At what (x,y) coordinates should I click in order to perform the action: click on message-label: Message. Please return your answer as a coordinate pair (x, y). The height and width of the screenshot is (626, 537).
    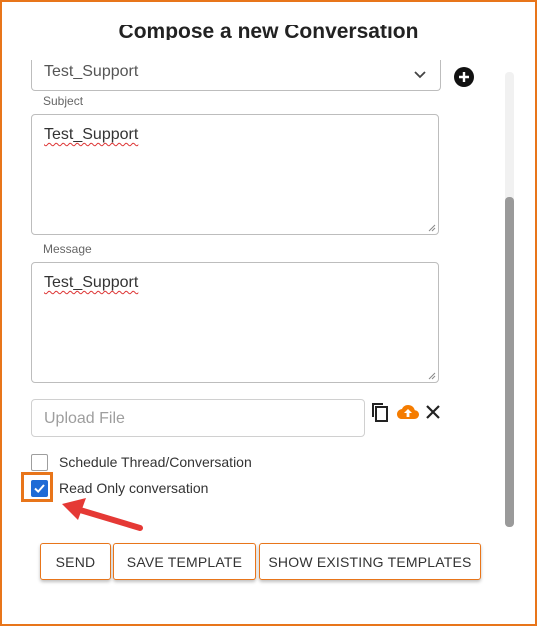
    Looking at the image, I should click on (67, 249).